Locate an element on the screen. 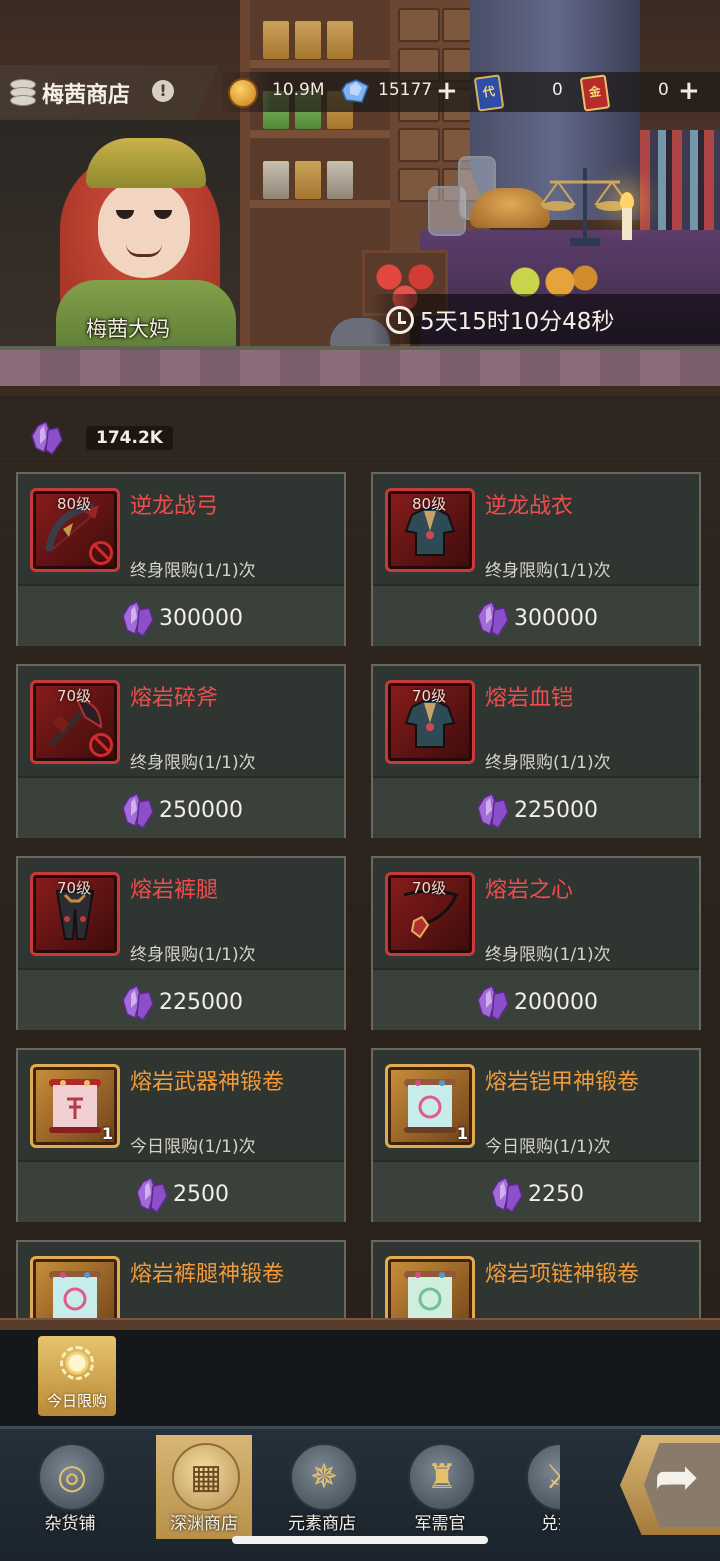  element-star-icon: ✵ is located at coordinates (324, 1477).